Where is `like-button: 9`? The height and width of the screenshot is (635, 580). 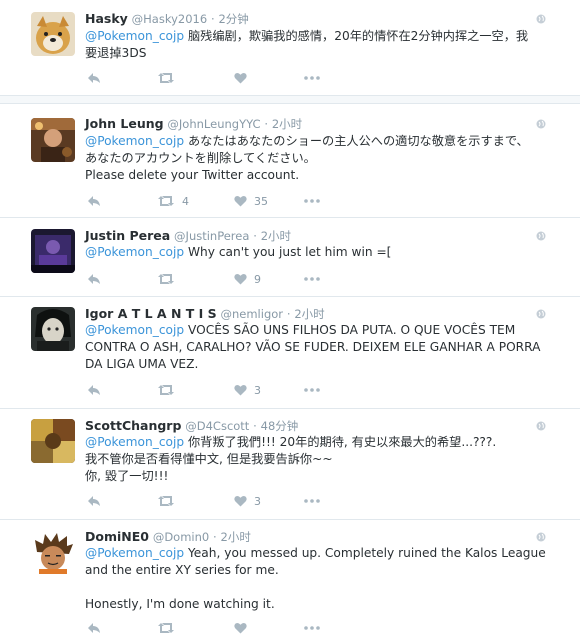 like-button: 9 is located at coordinates (247, 279).